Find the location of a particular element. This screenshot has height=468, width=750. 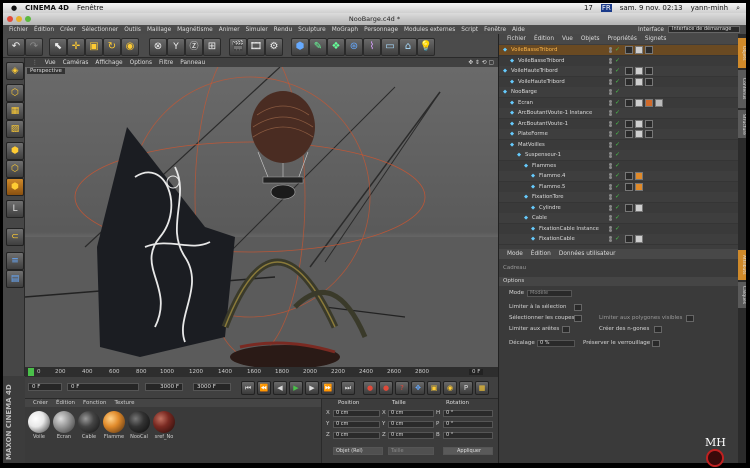

material-cable: Cable is located at coordinates (89, 426).